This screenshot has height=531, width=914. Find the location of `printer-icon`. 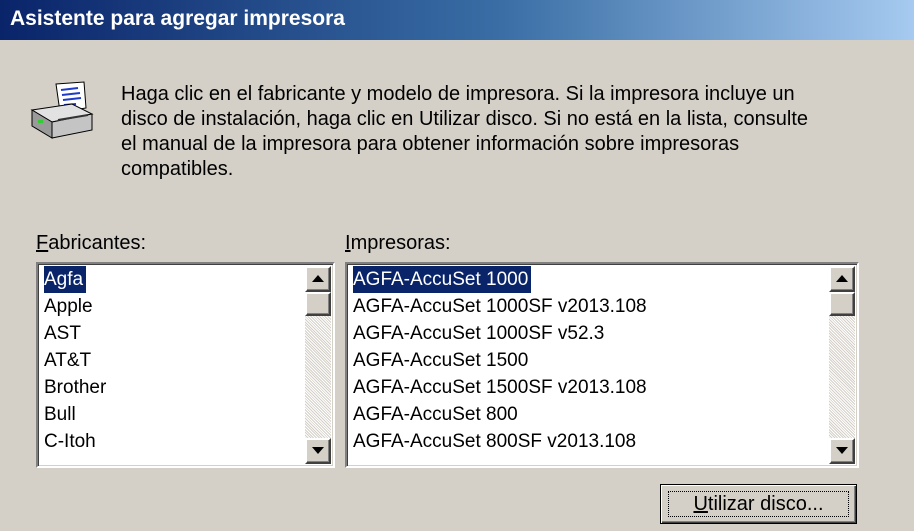

printer-icon is located at coordinates (62, 110).